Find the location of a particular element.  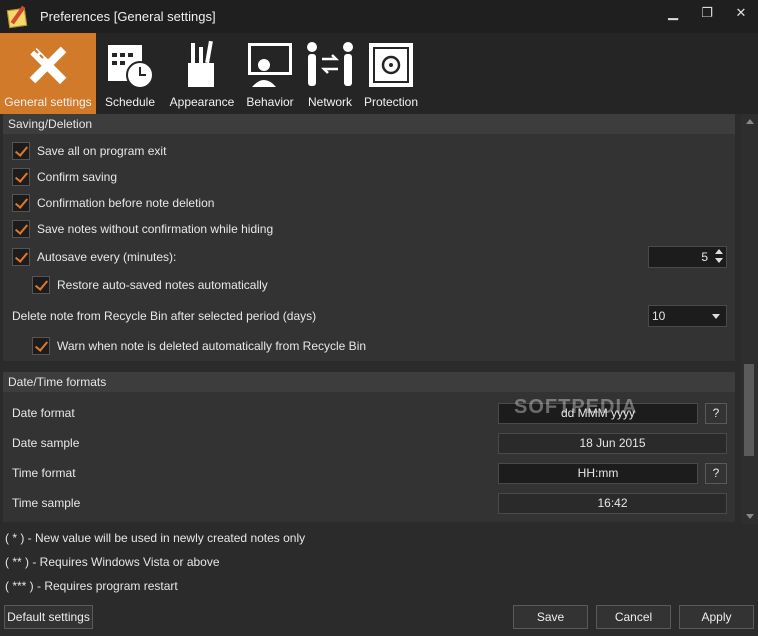

scroll-down-icon is located at coordinates (750, 516).